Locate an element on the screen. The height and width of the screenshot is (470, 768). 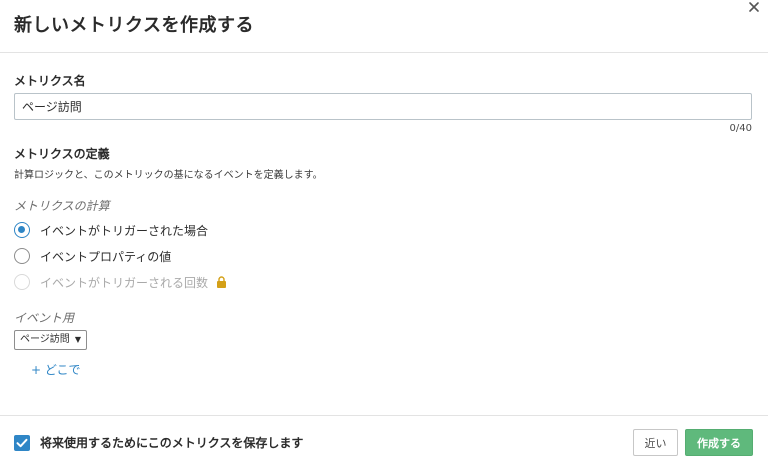
radio-option-label: イベントがトリガーされた場合 is located at coordinates (124, 230).